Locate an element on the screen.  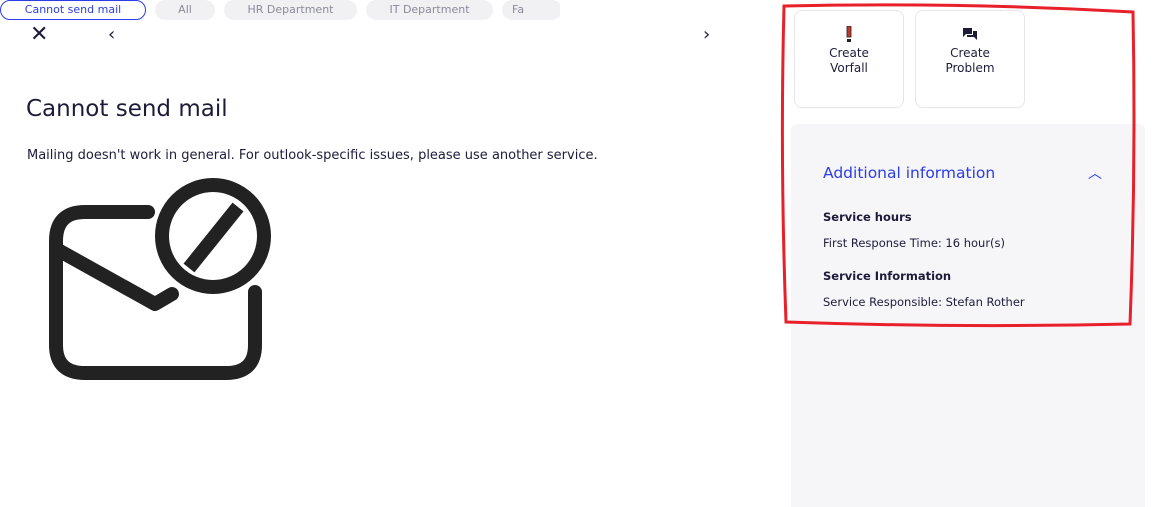
service-hours-label: Service hours is located at coordinates (867, 217).